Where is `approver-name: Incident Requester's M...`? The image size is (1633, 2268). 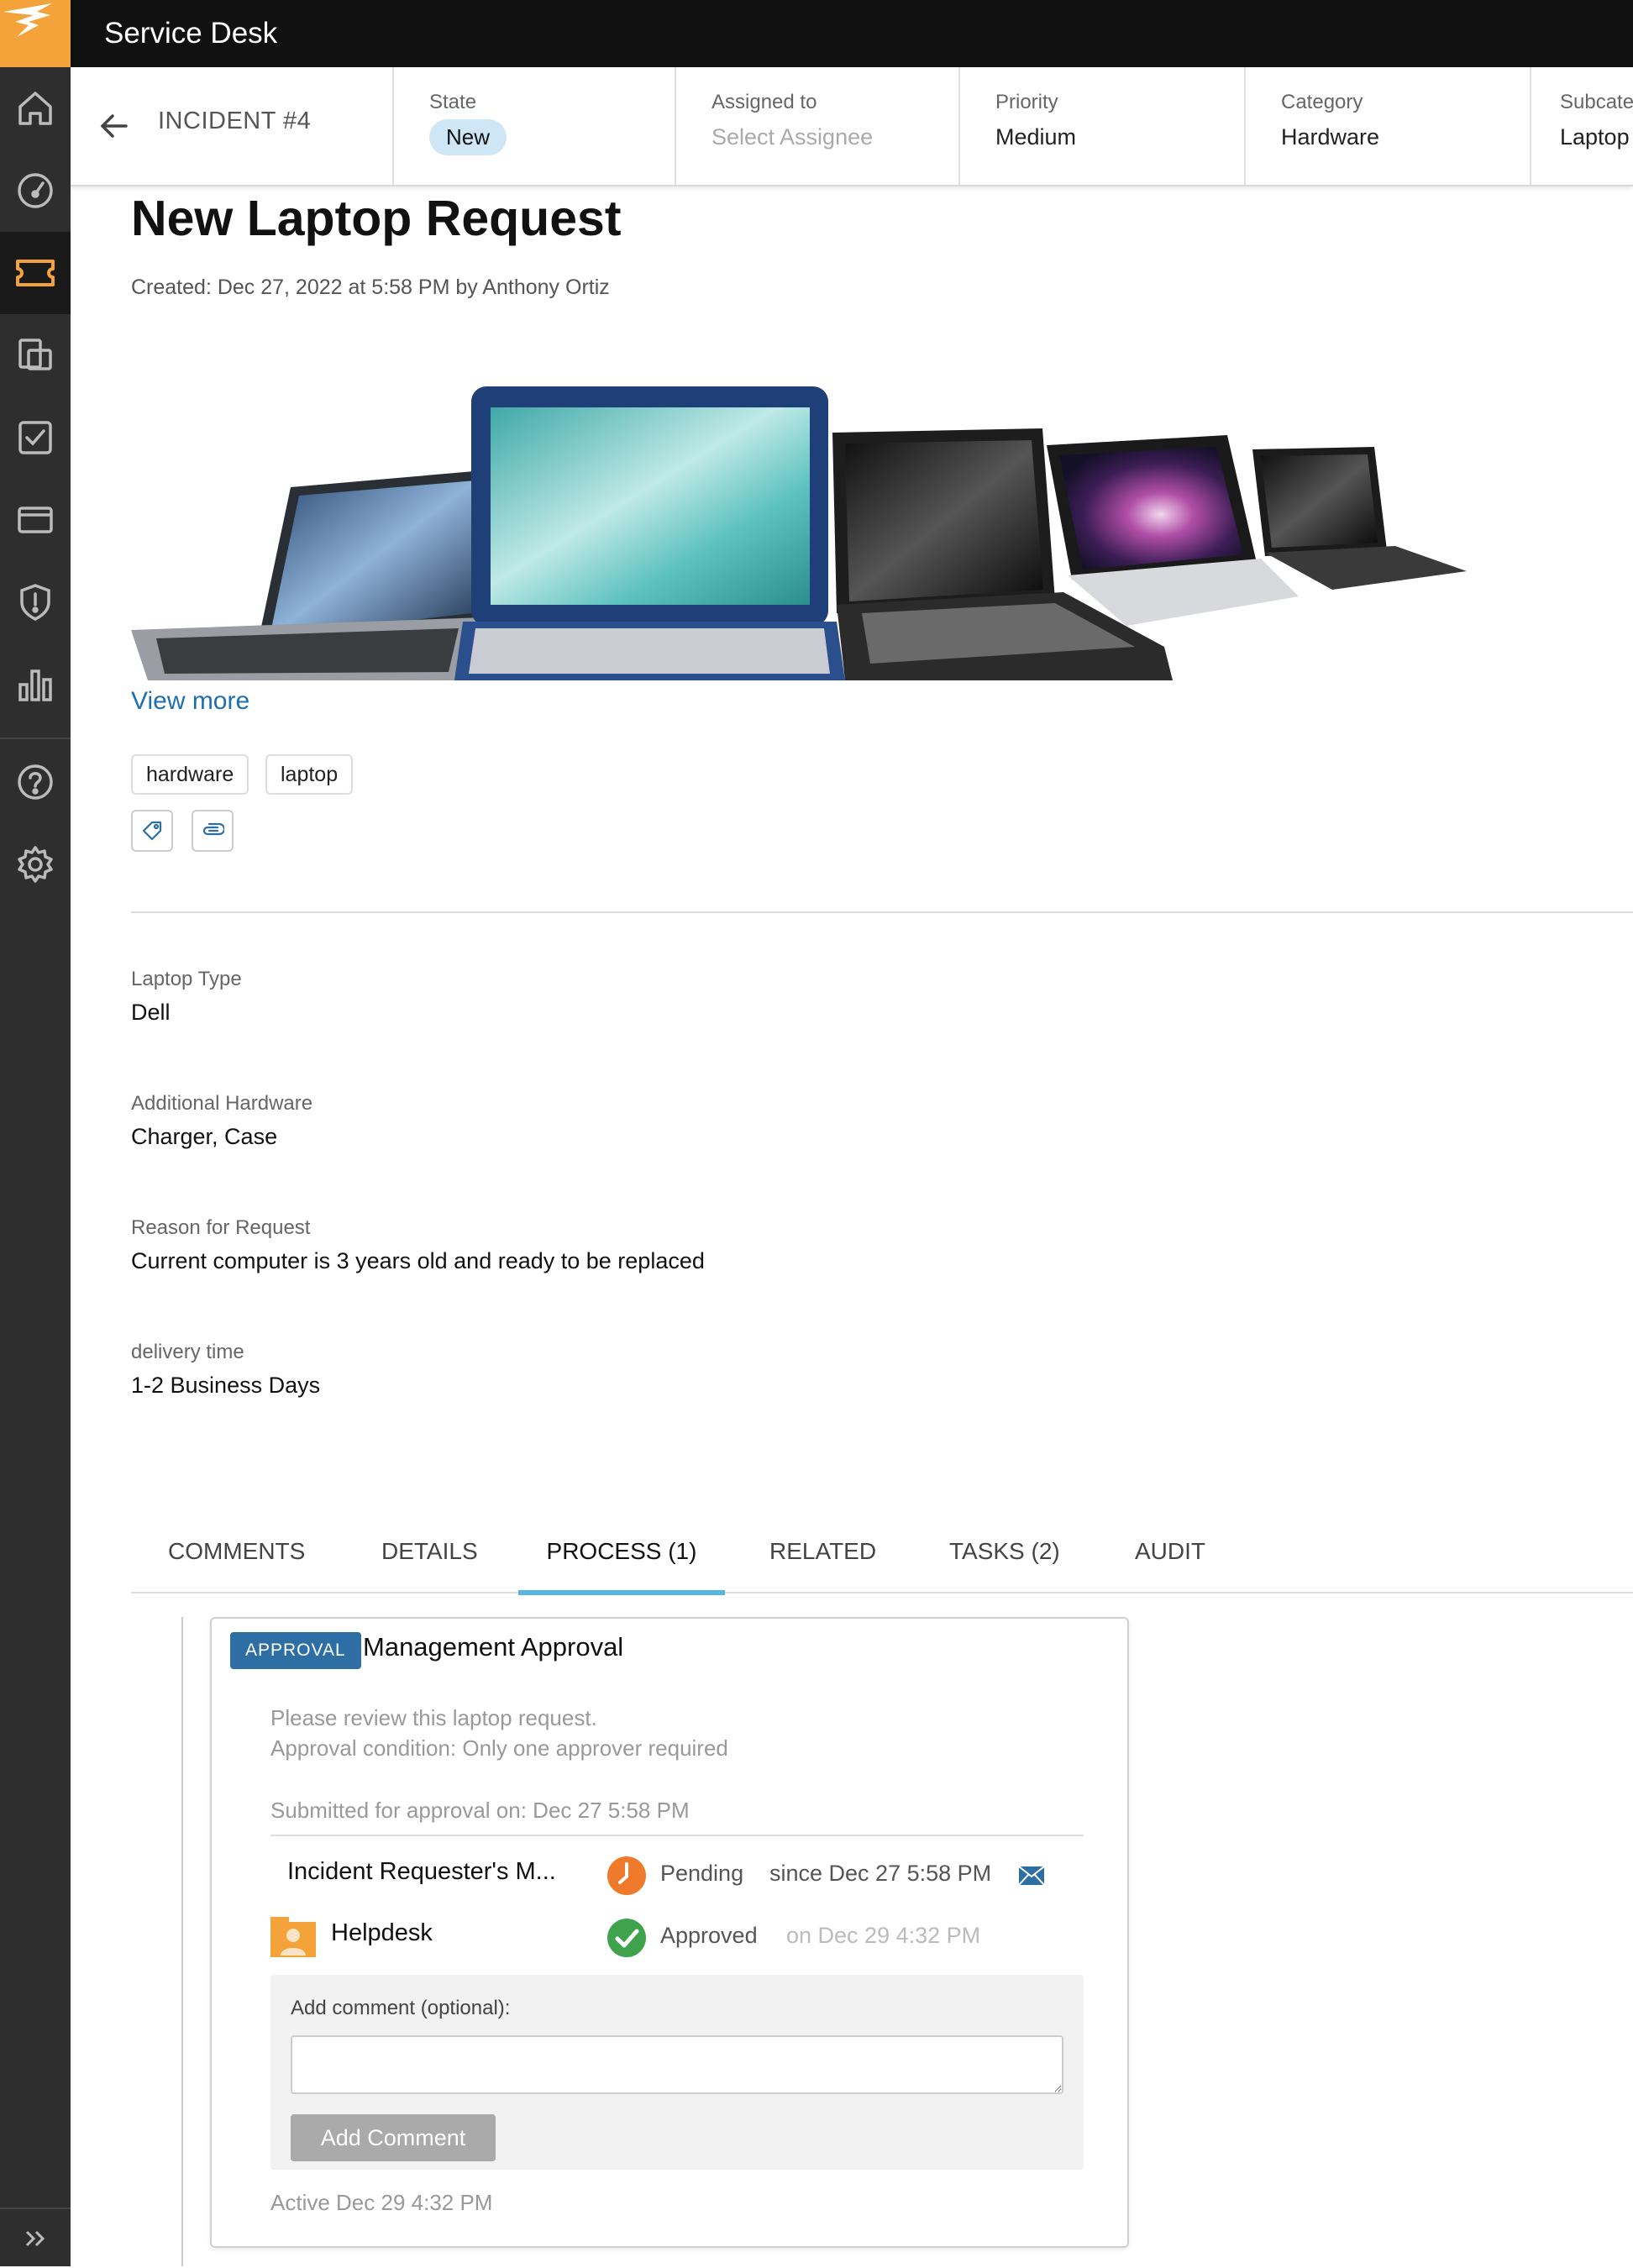
approver-name: Incident Requester's M... is located at coordinates (421, 1871).